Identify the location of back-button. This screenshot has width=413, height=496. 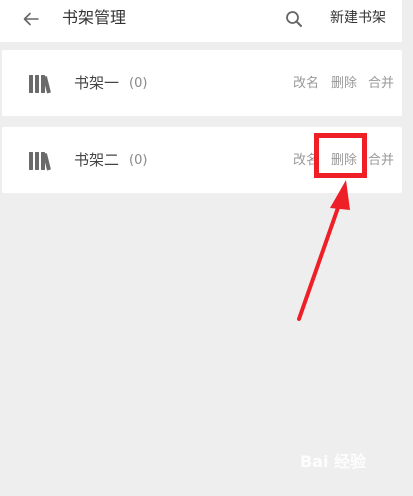
(31, 19).